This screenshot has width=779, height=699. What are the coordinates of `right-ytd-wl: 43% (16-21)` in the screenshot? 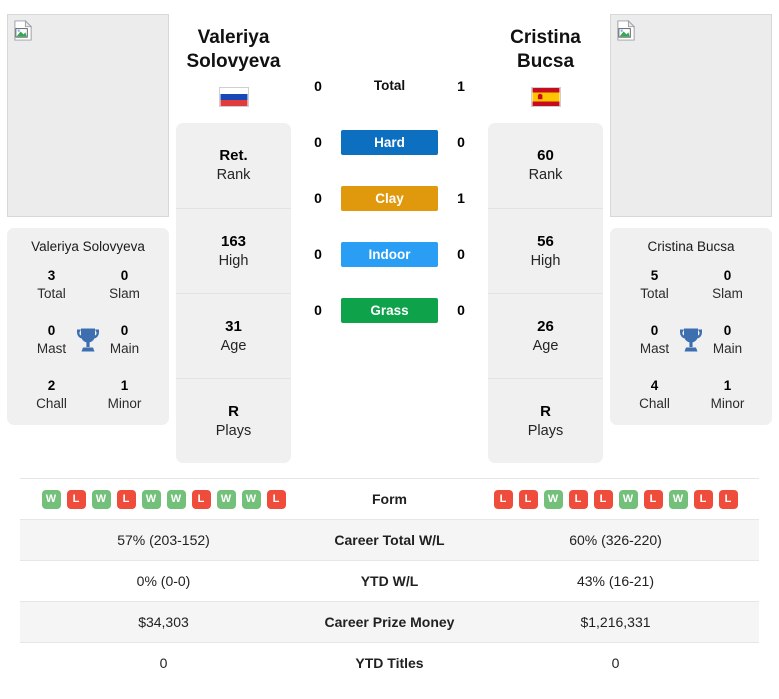 It's located at (615, 581).